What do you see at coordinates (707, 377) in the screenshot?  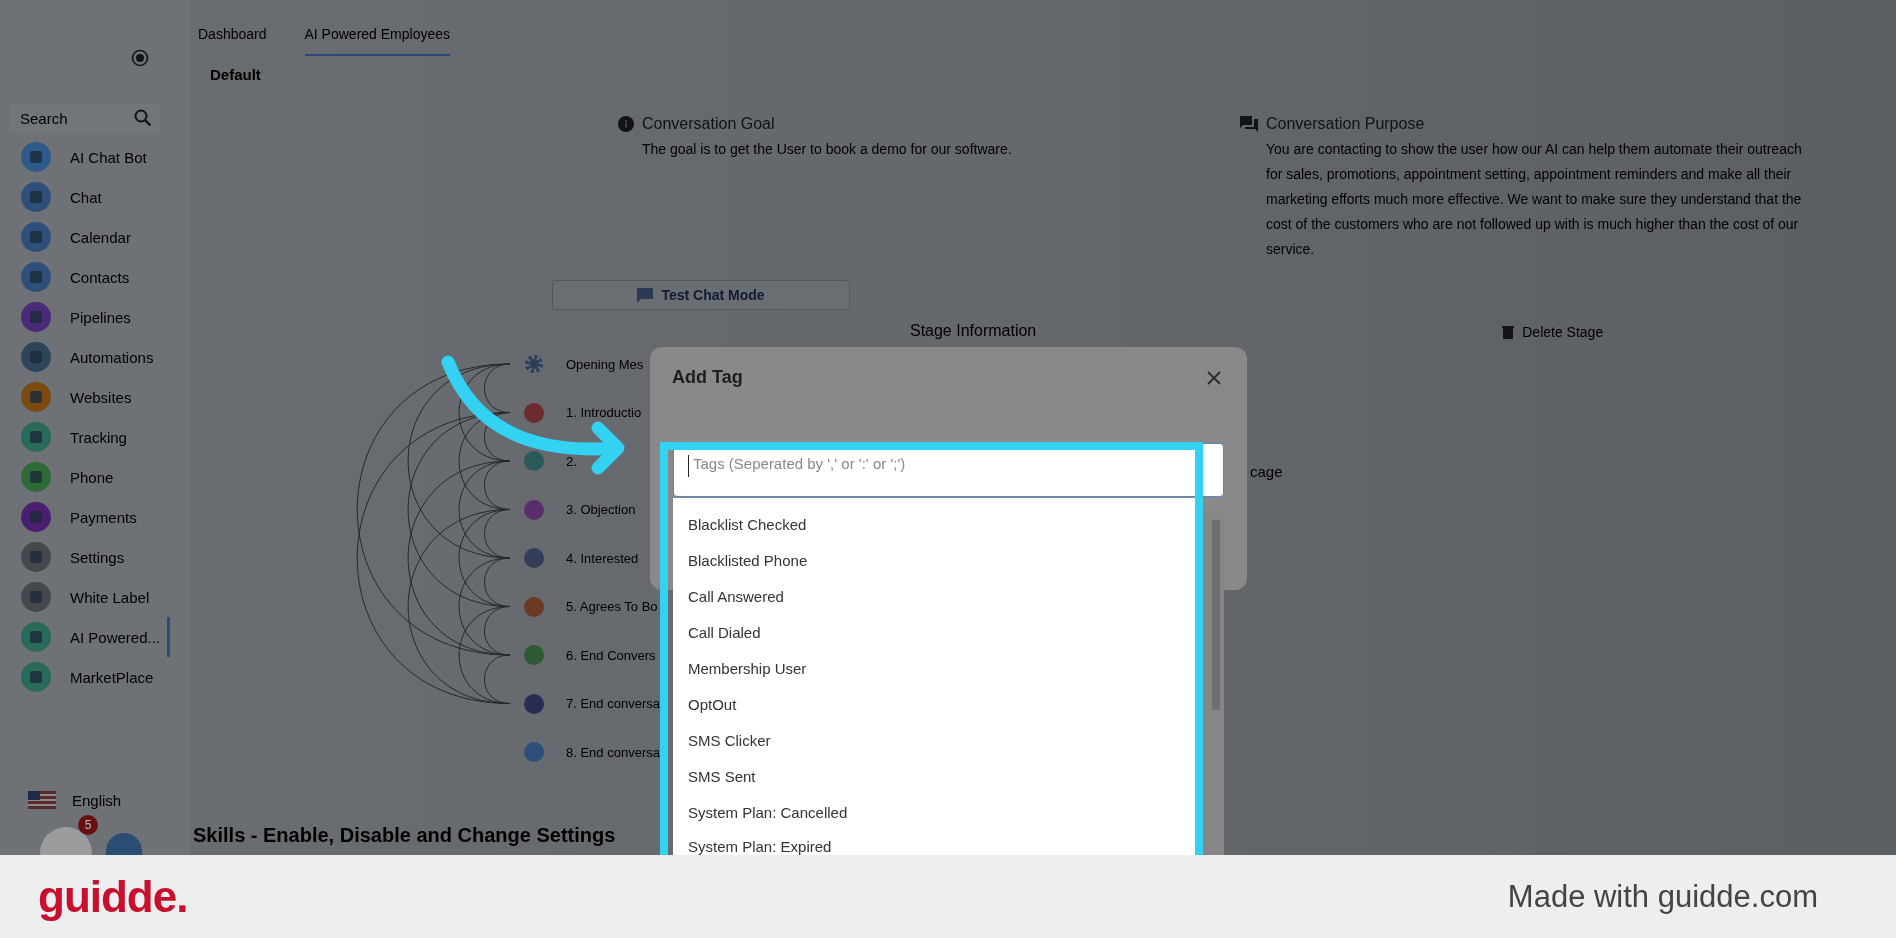 I see `dialog-title: Add Tag` at bounding box center [707, 377].